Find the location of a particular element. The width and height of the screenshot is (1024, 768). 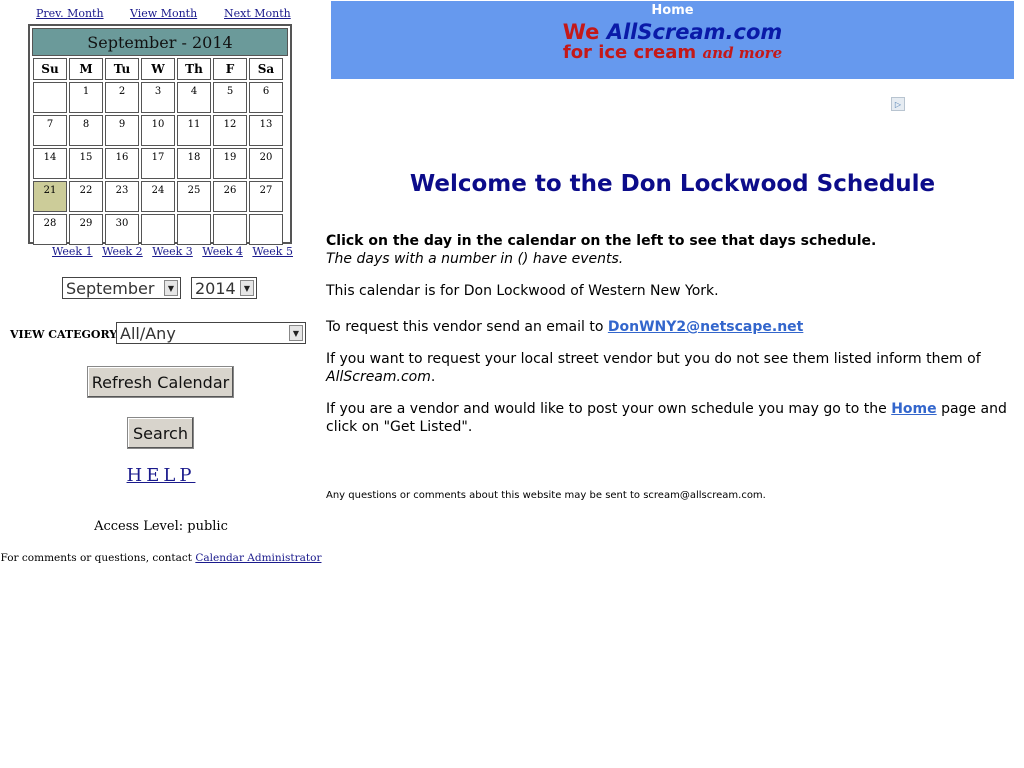

calendar-day: 24 is located at coordinates (158, 196).